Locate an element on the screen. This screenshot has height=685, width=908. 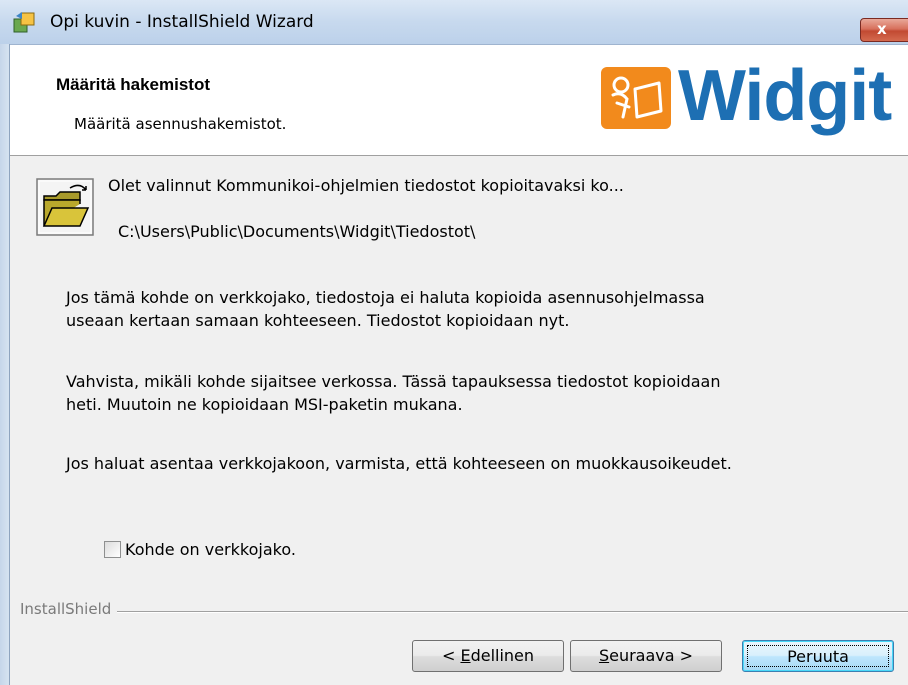
footer-separator is located at coordinates (464, 612).